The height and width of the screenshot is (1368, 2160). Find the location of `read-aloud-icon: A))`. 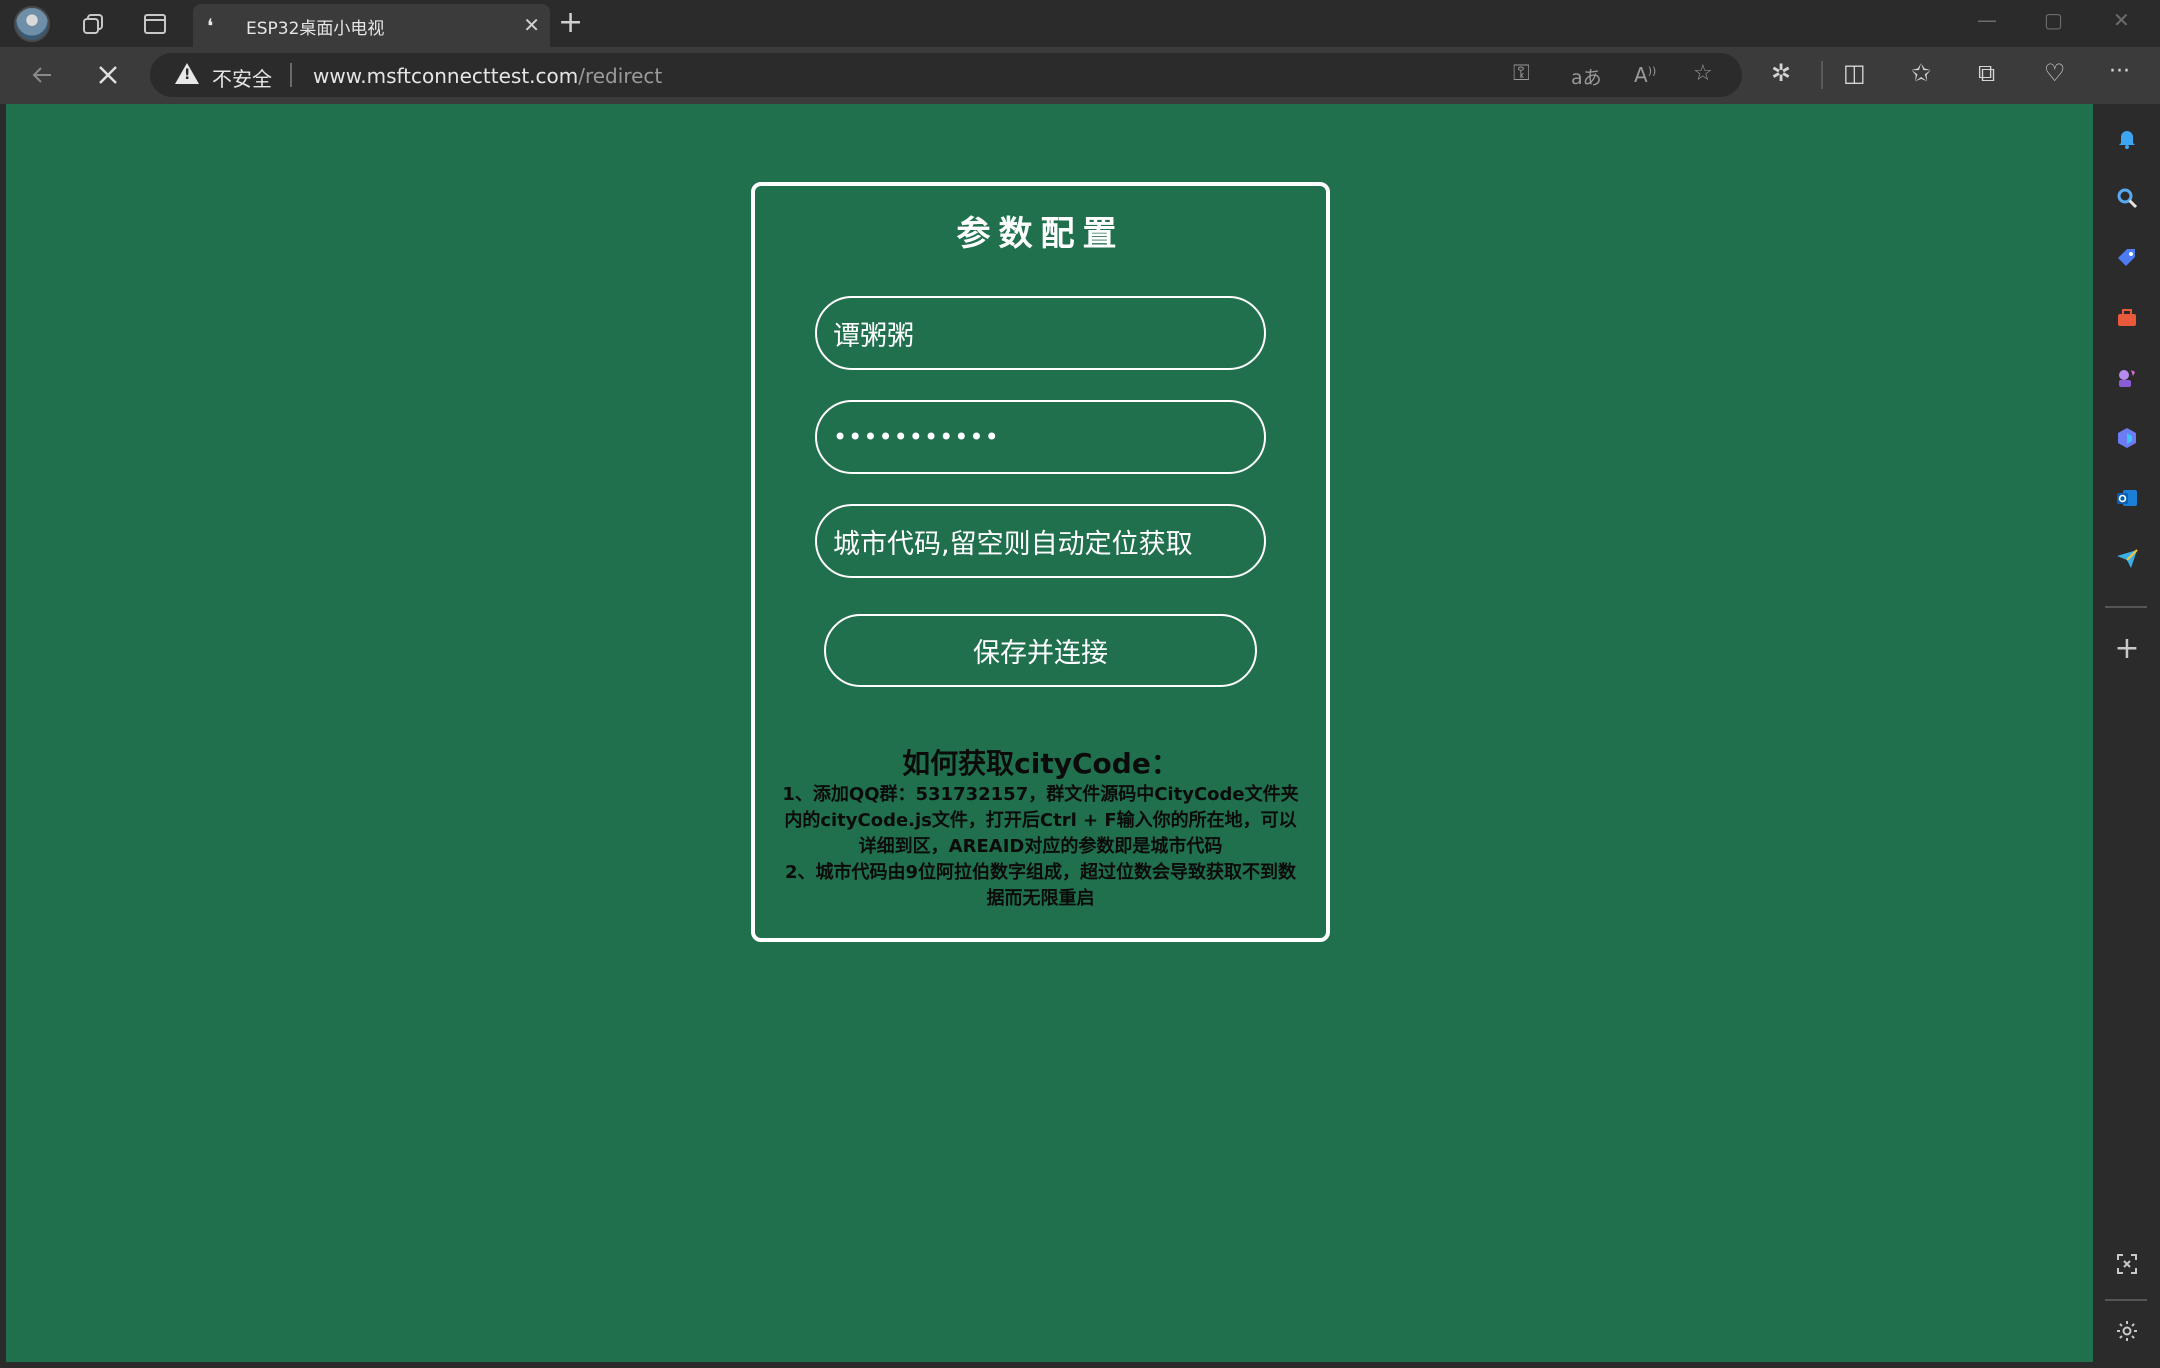

read-aloud-icon: A)) is located at coordinates (1645, 75).